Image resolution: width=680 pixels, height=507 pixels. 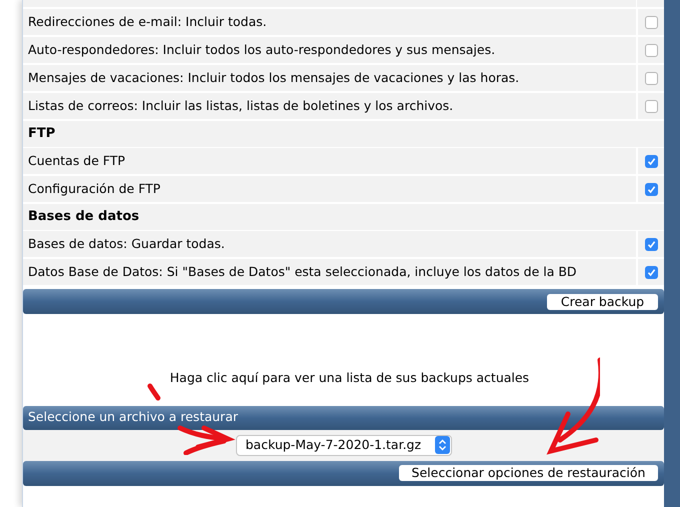 What do you see at coordinates (84, 217) in the screenshot?
I see `section-heading: Bases de datos` at bounding box center [84, 217].